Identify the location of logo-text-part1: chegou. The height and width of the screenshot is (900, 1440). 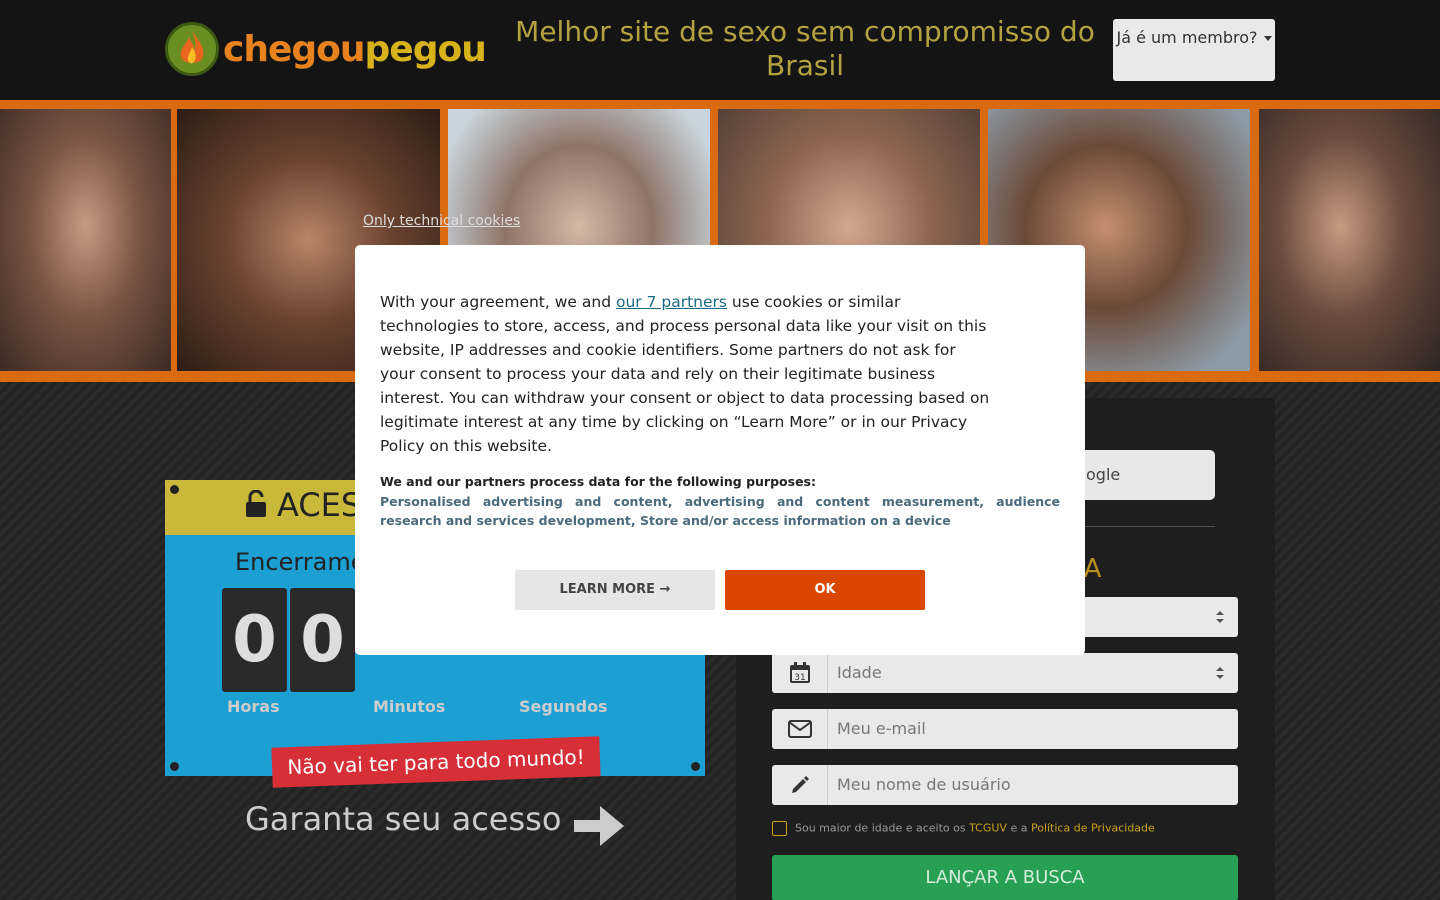
(294, 49).